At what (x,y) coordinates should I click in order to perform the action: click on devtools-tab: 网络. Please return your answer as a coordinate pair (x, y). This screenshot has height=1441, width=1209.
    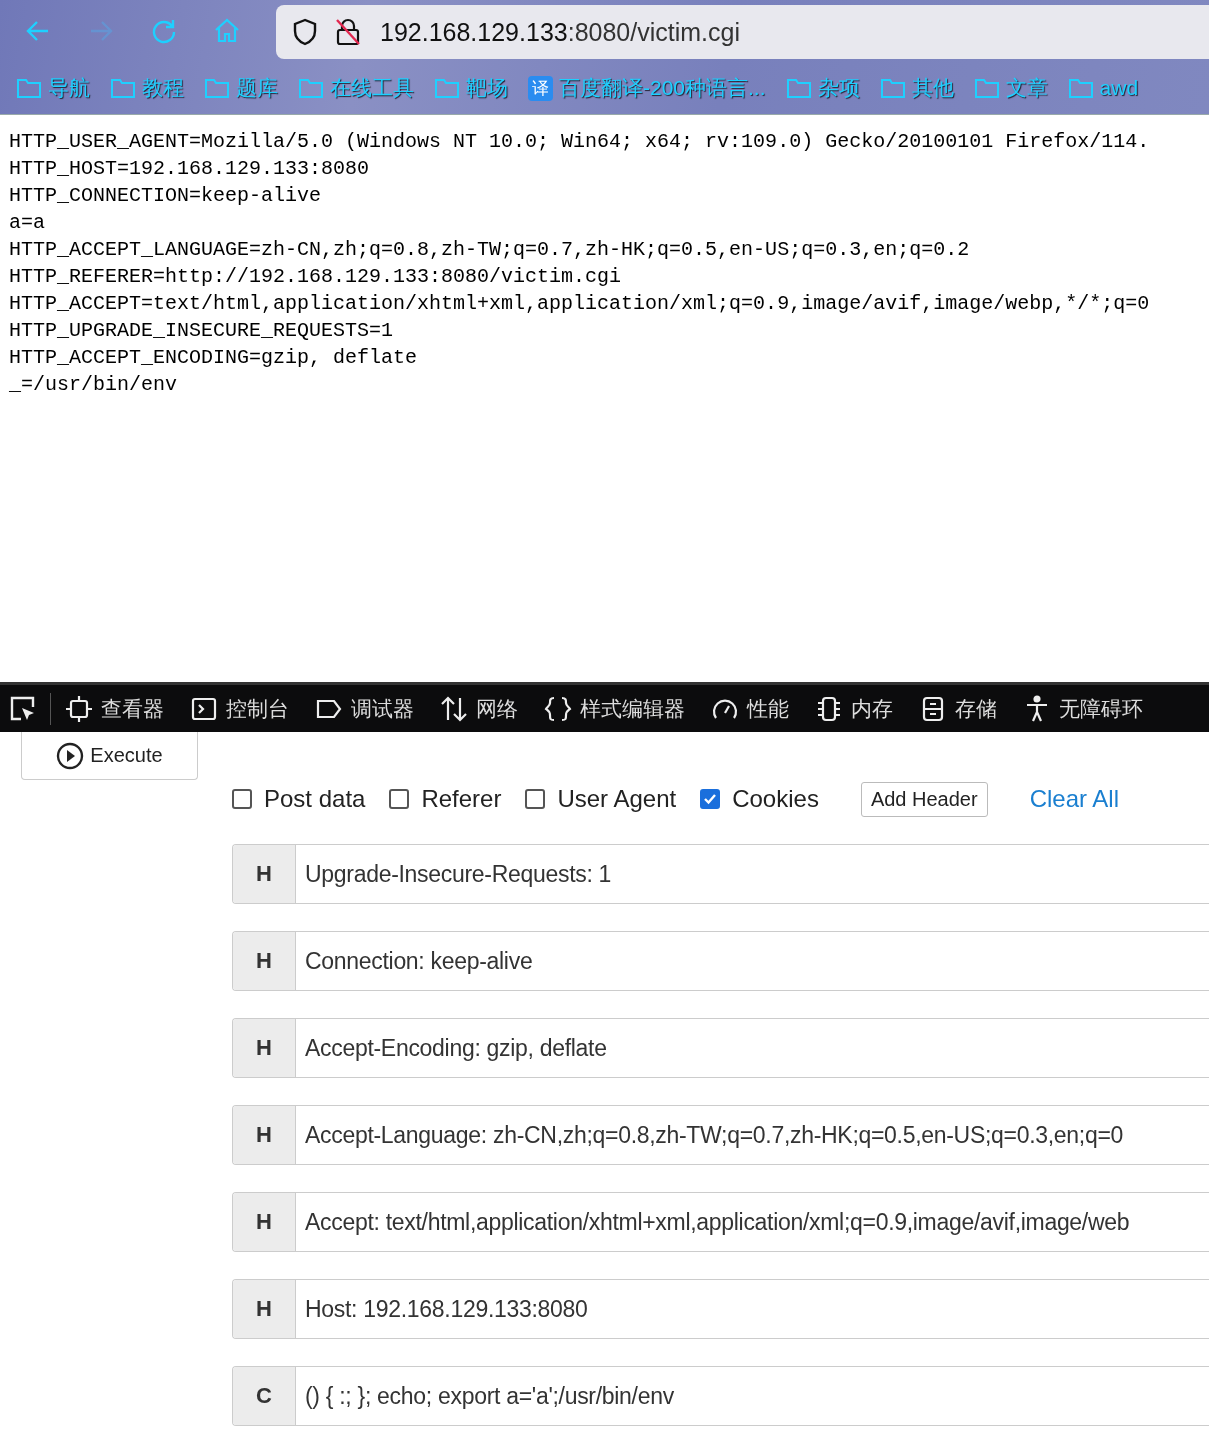
    Looking at the image, I should click on (486, 708).